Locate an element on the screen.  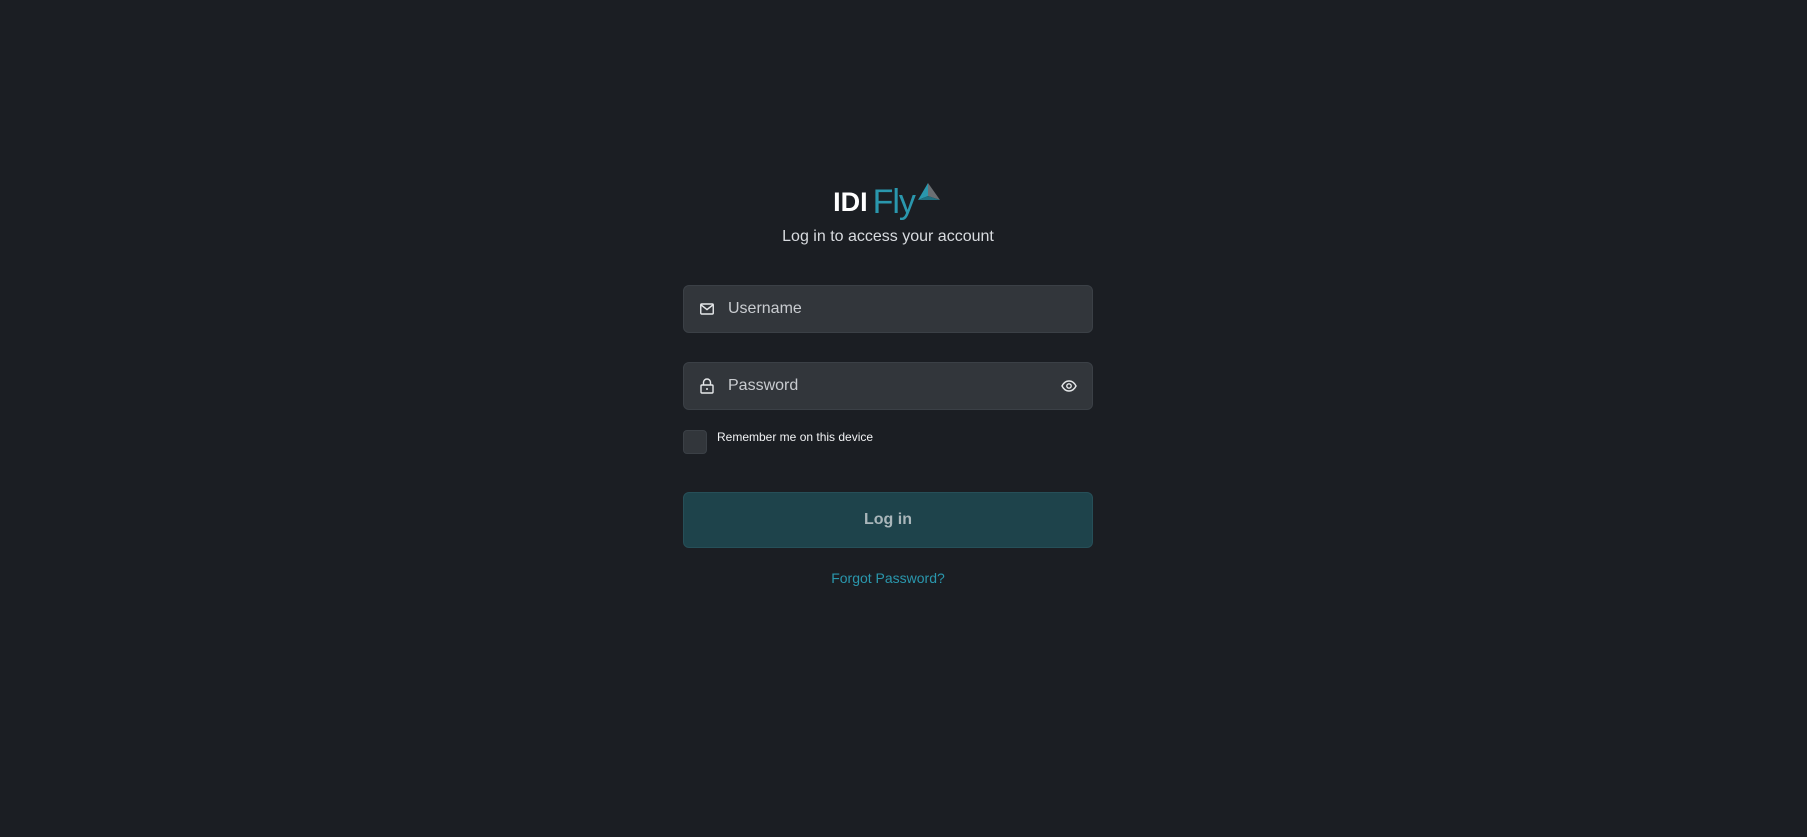
brand-logo: IDI Fly is located at coordinates (888, 200).